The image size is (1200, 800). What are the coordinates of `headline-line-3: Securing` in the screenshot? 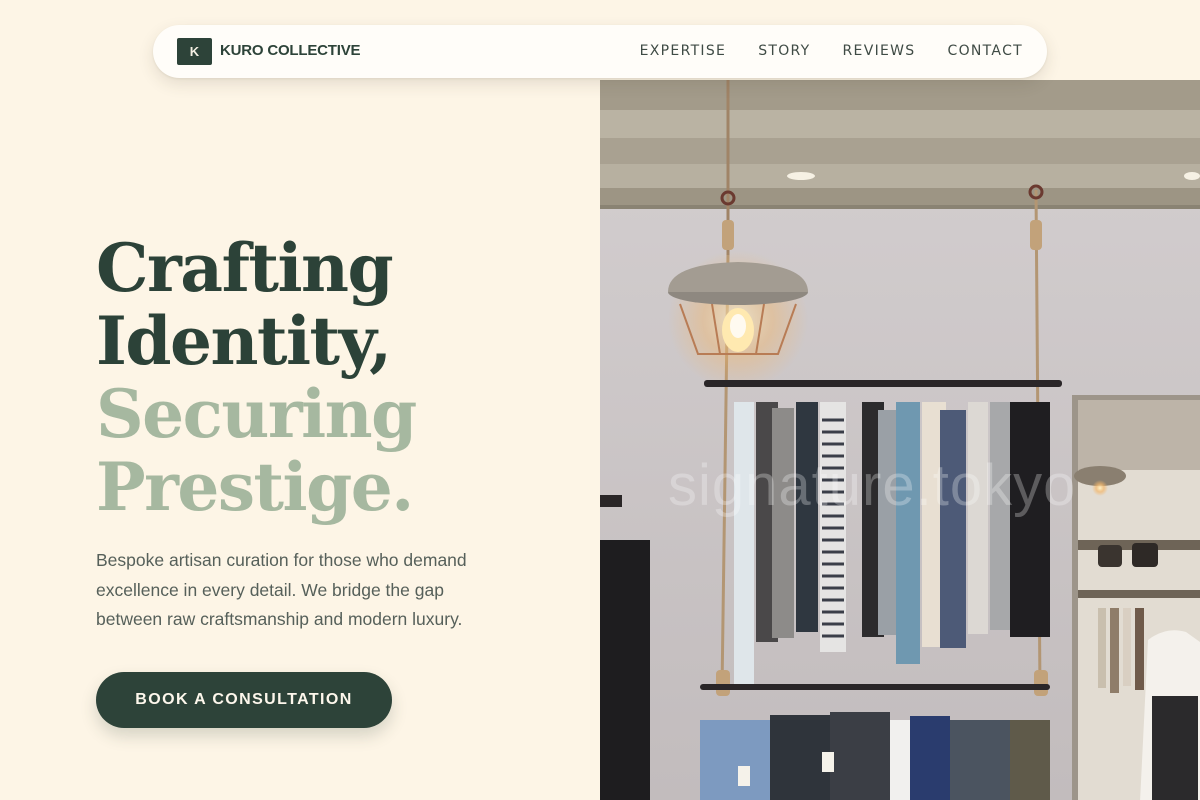 It's located at (256, 414).